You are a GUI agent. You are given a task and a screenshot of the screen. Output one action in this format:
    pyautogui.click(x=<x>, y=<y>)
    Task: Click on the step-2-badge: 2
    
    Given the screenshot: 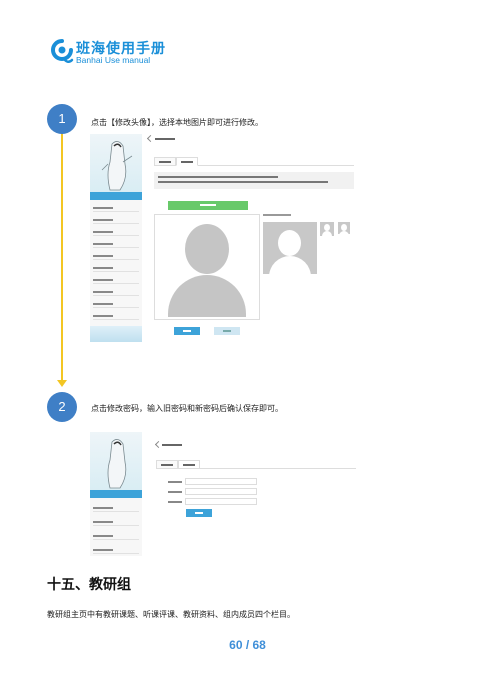 What is the action you would take?
    pyautogui.click(x=62, y=407)
    